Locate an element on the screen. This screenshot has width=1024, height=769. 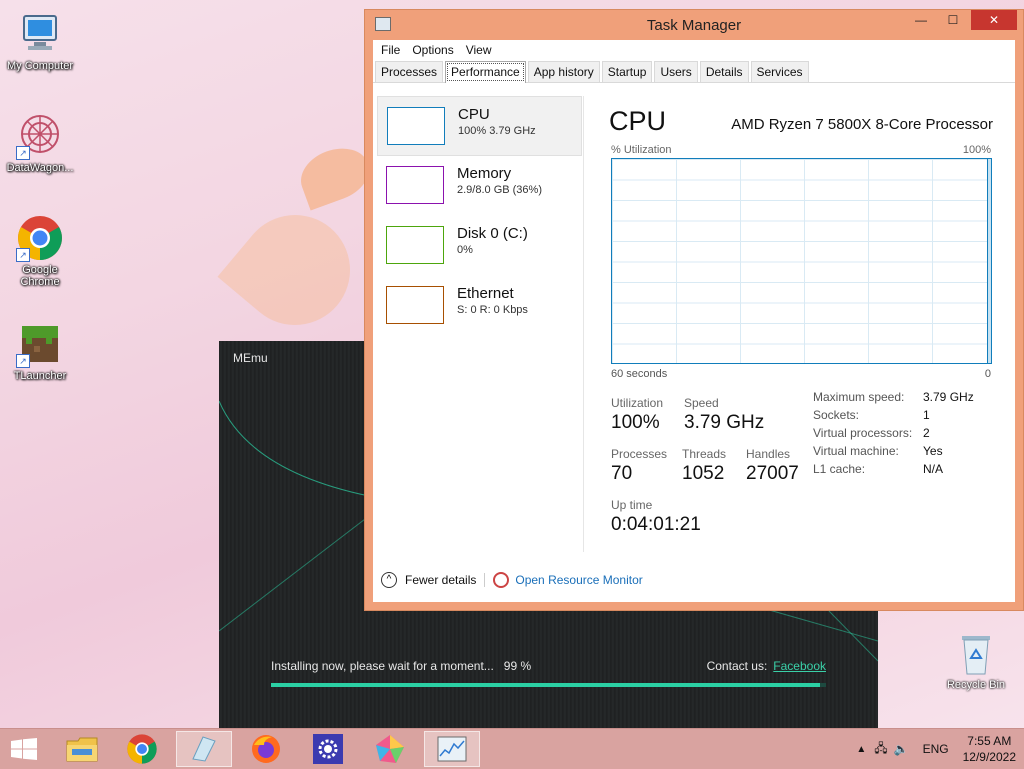
desktop-icon-recycle-bin: Recycle Bin is located at coordinates (976, 661).